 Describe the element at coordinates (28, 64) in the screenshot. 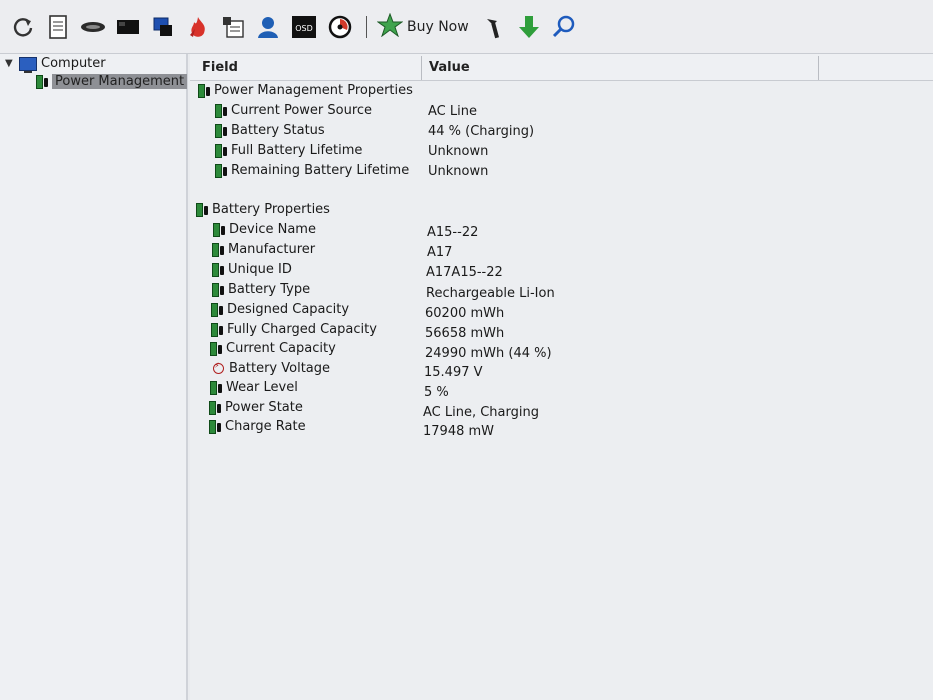

I see `computer-icon` at that location.